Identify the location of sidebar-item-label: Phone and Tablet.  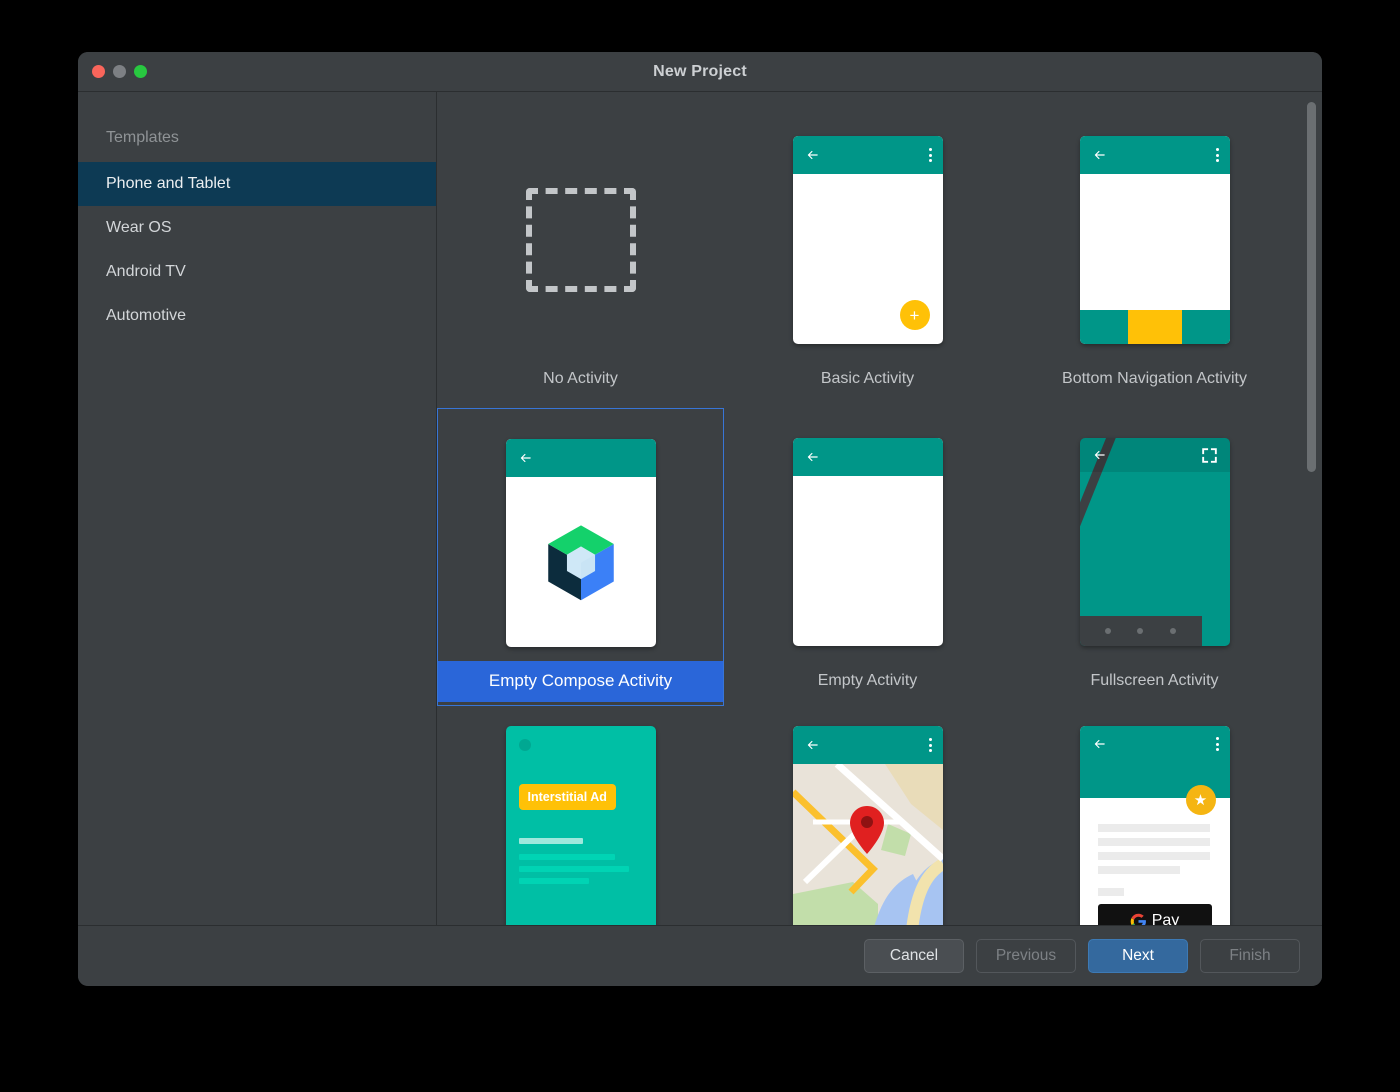
(168, 183).